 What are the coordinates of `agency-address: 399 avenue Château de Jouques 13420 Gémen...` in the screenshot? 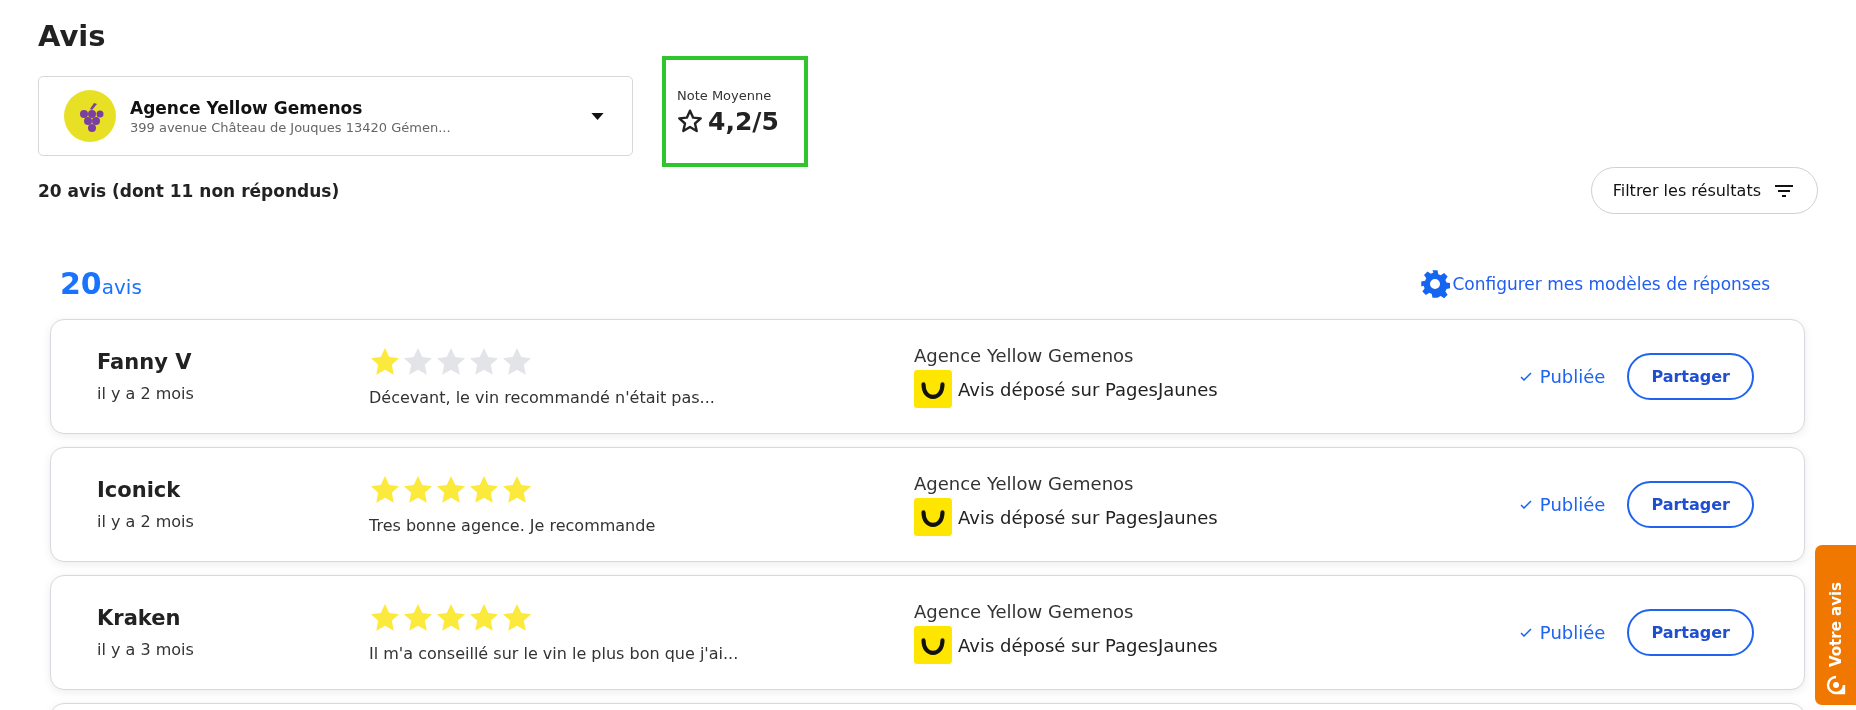 It's located at (291, 127).